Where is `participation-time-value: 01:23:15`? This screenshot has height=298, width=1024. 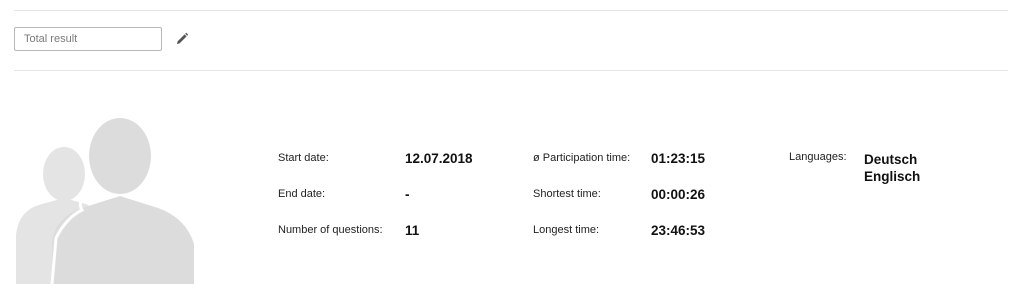 participation-time-value: 01:23:15 is located at coordinates (678, 158).